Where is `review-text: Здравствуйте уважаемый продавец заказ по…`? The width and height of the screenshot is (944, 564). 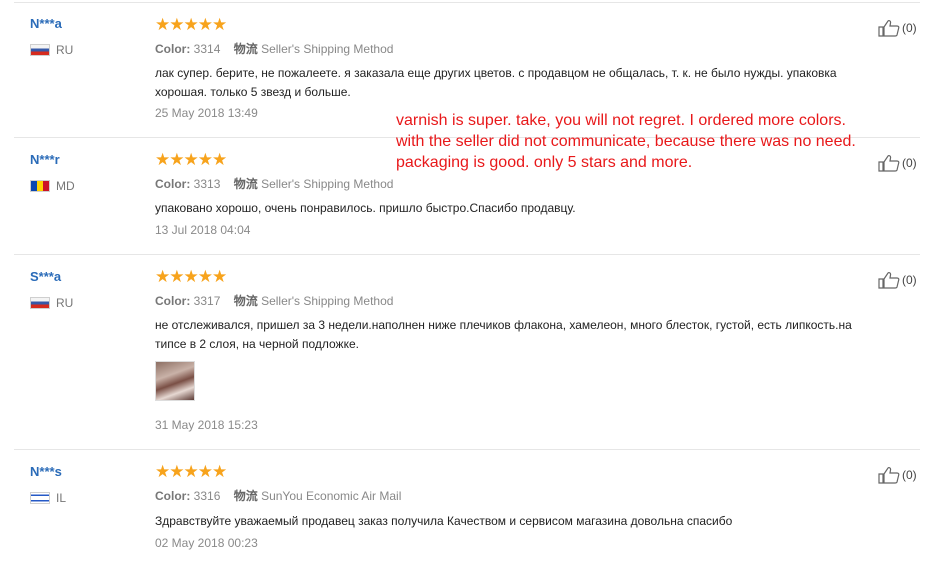 review-text: Здравствуйте уважаемый продавец заказ по… is located at coordinates (444, 521).